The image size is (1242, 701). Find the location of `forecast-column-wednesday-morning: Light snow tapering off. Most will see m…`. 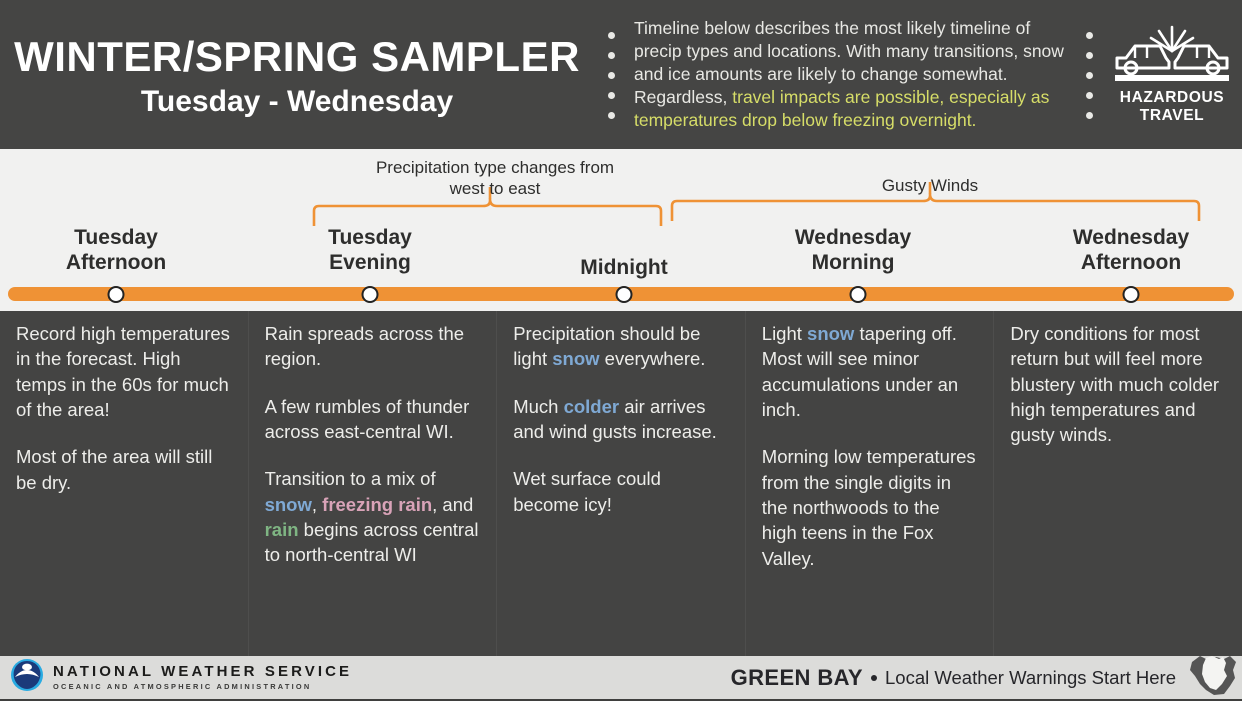

forecast-column-wednesday-morning: Light snow tapering off. Most will see m… is located at coordinates (869, 483).